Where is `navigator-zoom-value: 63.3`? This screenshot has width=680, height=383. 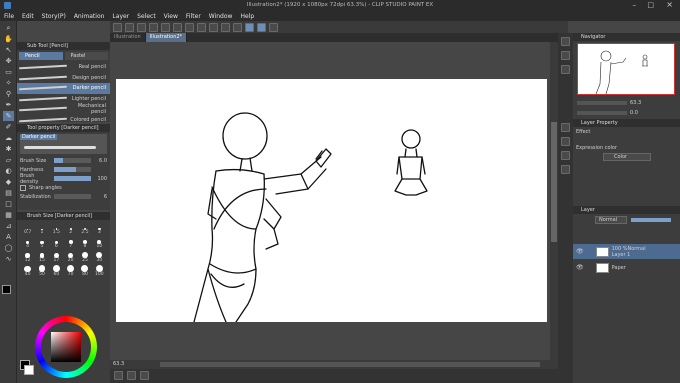 navigator-zoom-value: 63.3 is located at coordinates (635, 103).